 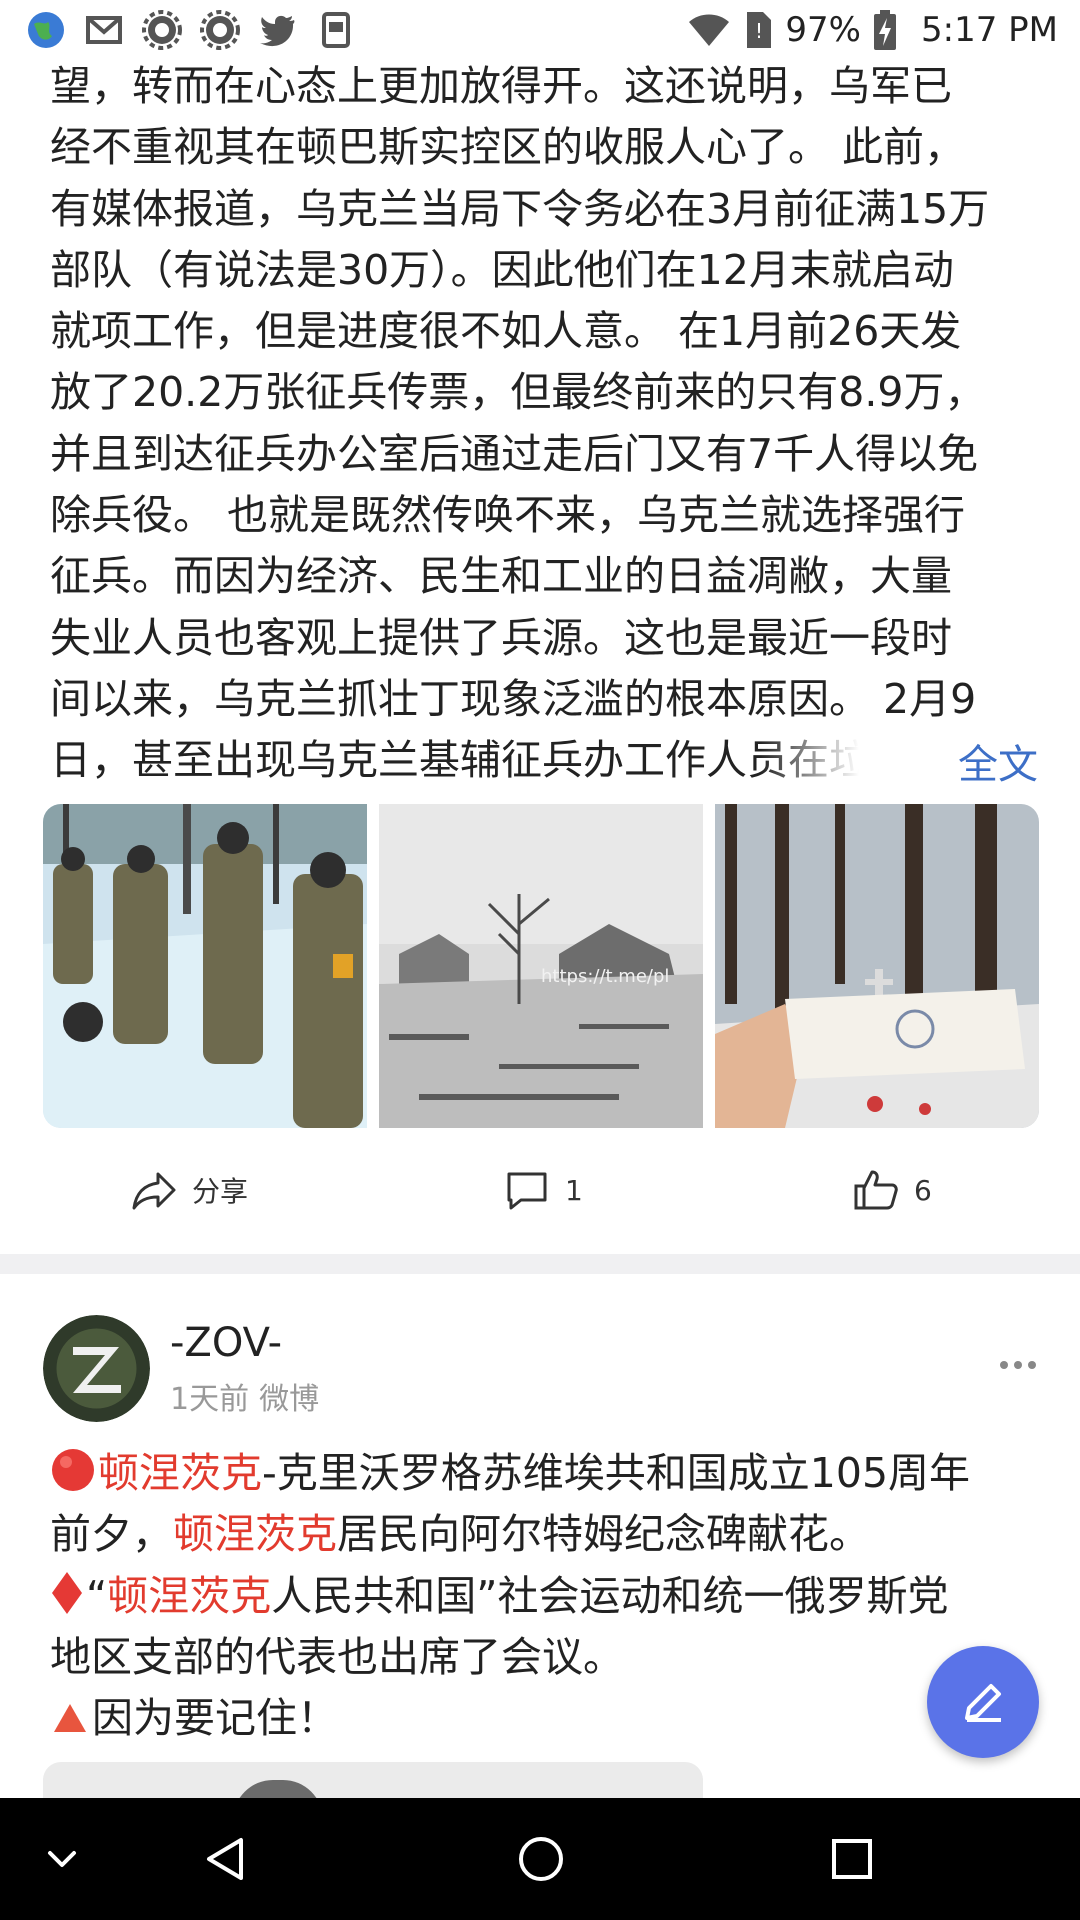 I want to click on image-destroyed-village: https://t.me/pl, so click(x=541, y=966).